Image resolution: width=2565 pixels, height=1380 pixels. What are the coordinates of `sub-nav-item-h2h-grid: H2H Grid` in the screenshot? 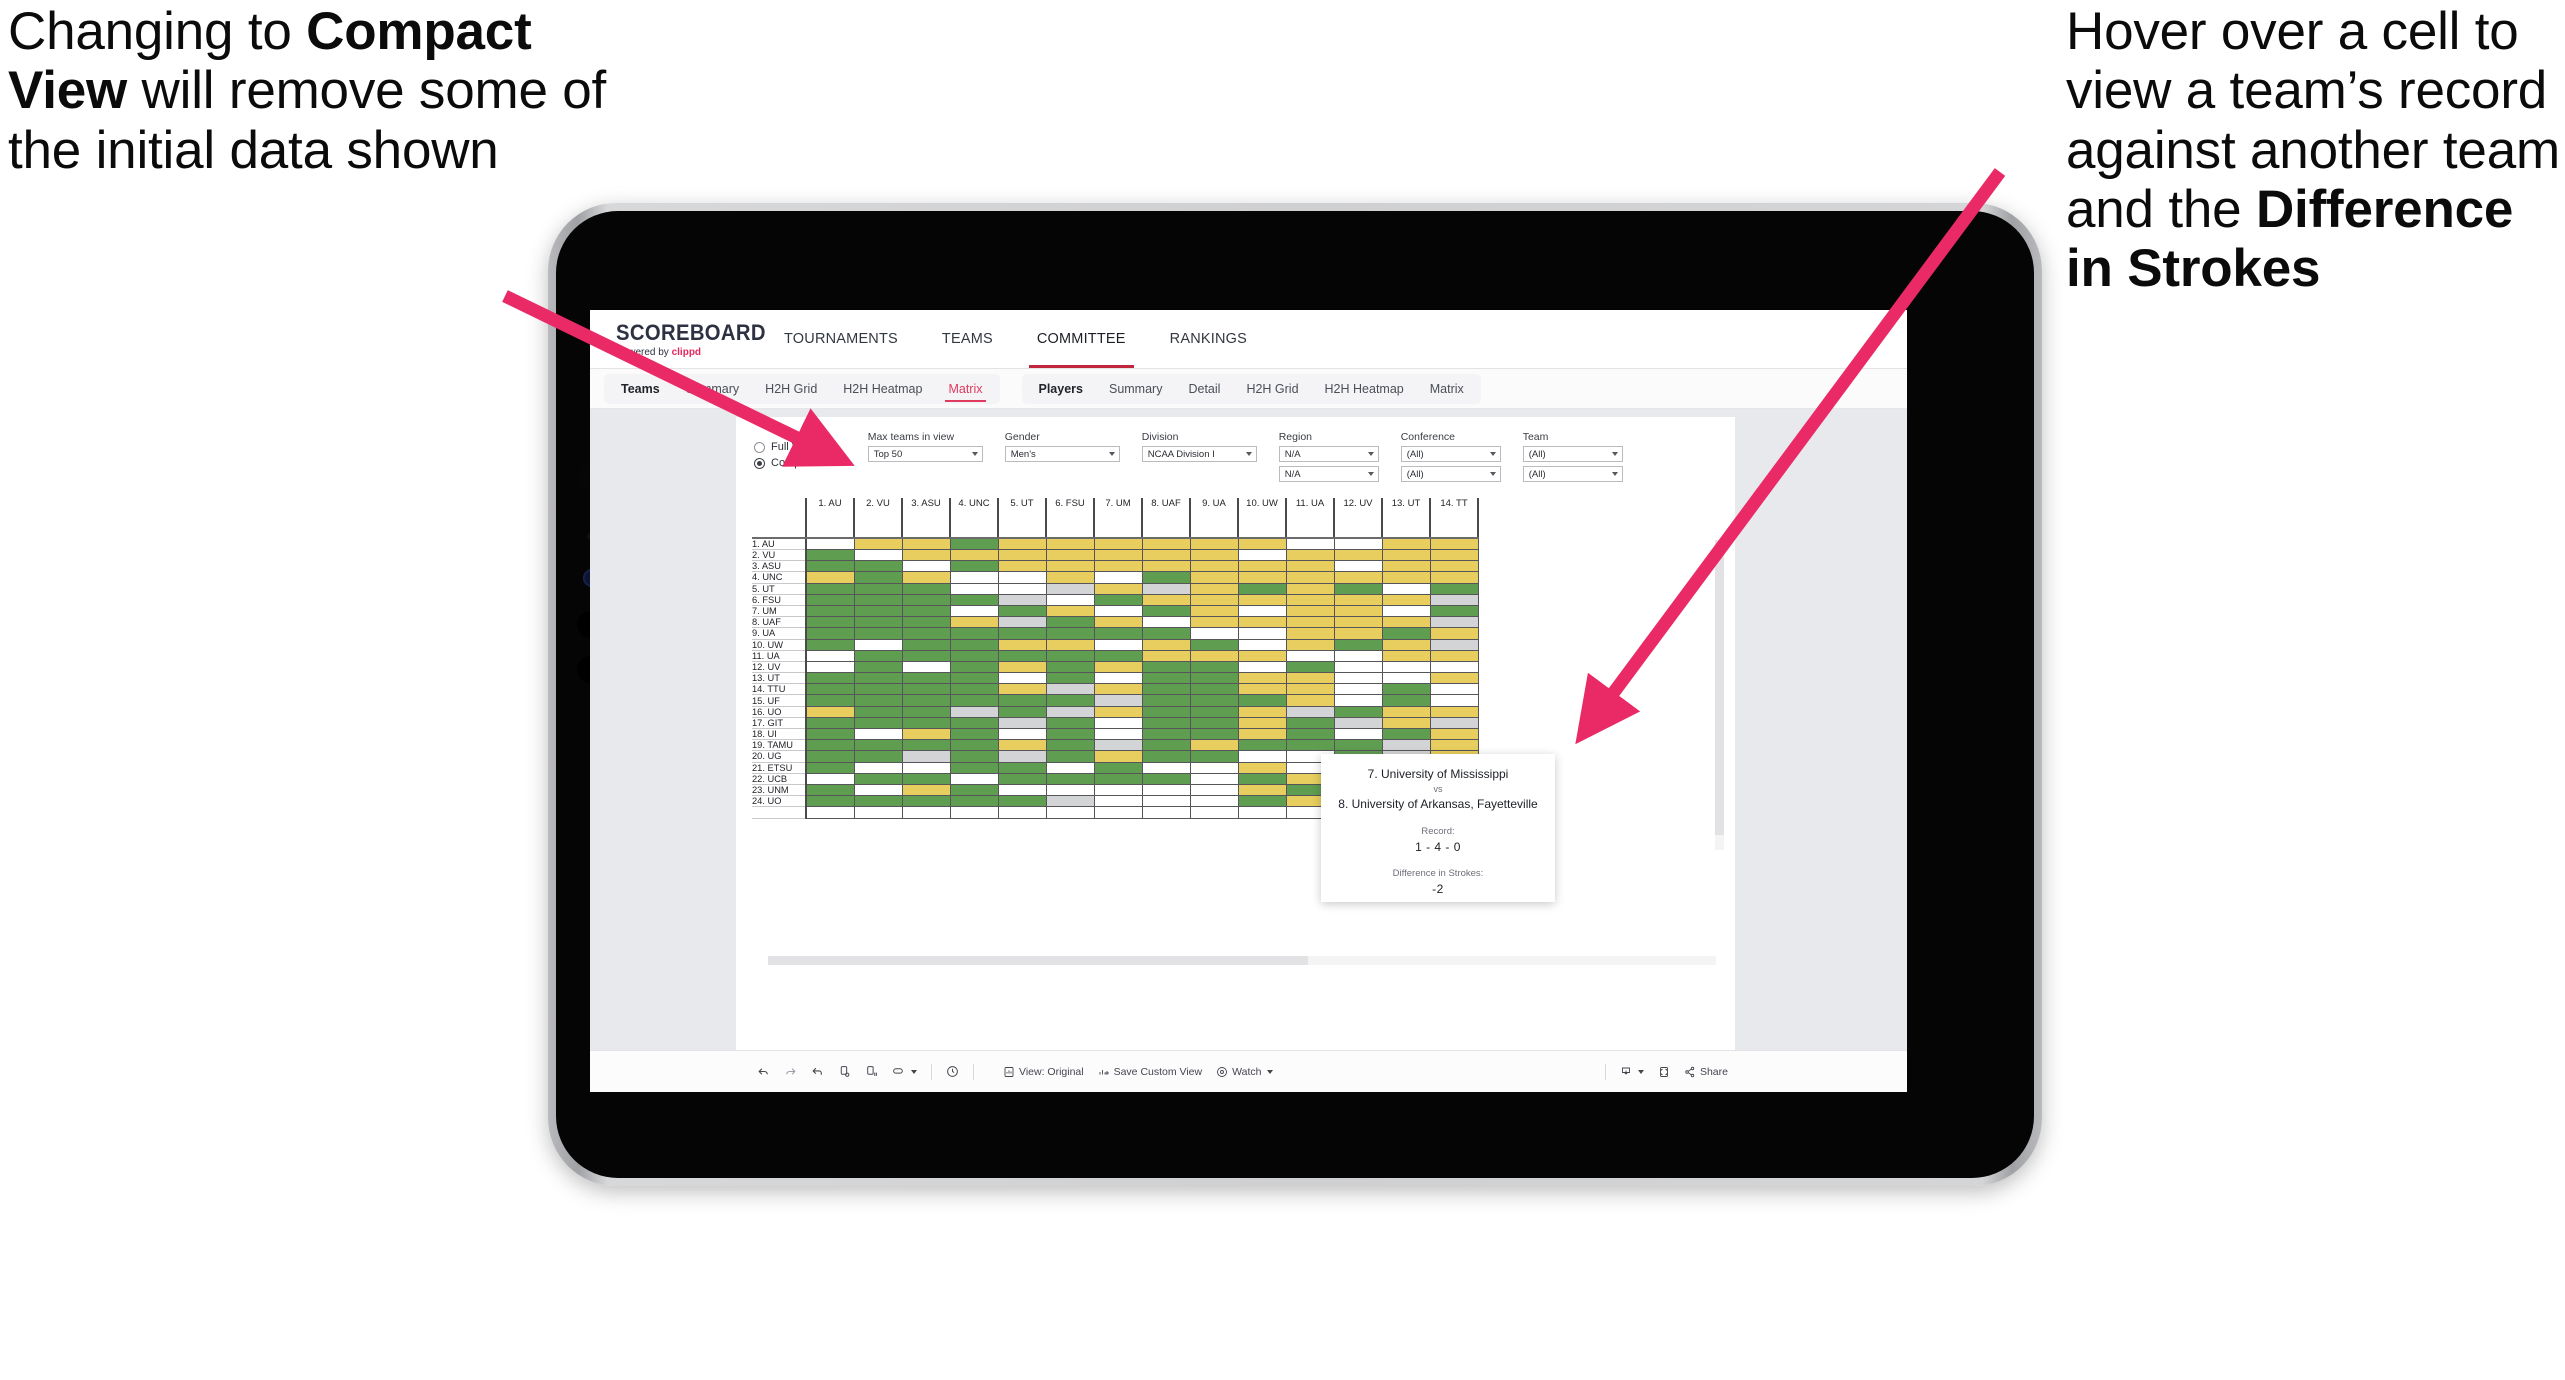 It's located at (791, 389).